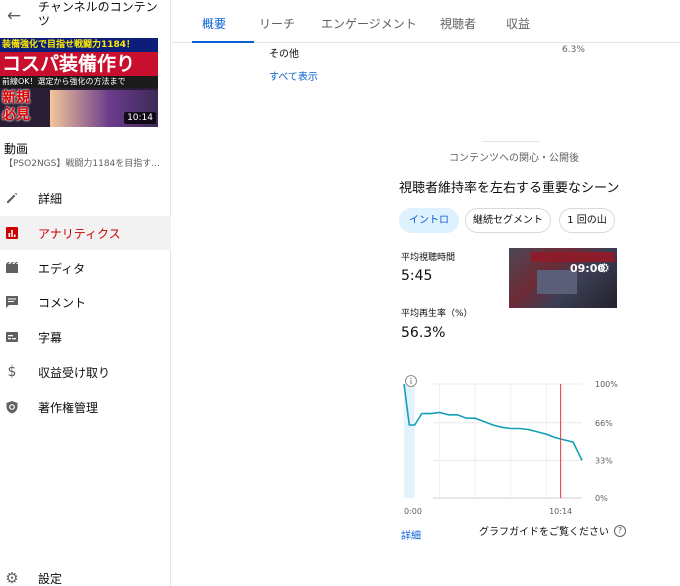 The height and width of the screenshot is (586, 680). I want to click on tab-overview: 概要, so click(214, 23).